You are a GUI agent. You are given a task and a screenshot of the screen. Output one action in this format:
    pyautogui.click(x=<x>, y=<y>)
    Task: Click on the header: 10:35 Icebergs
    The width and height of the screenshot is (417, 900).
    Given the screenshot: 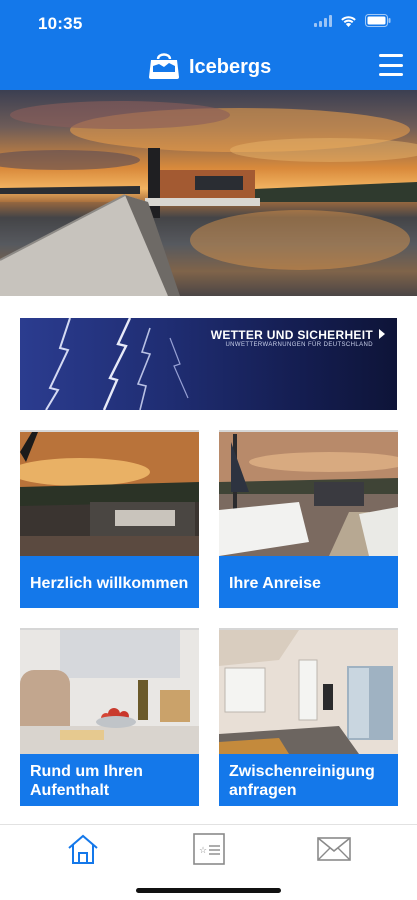 What is the action you would take?
    pyautogui.click(x=208, y=45)
    